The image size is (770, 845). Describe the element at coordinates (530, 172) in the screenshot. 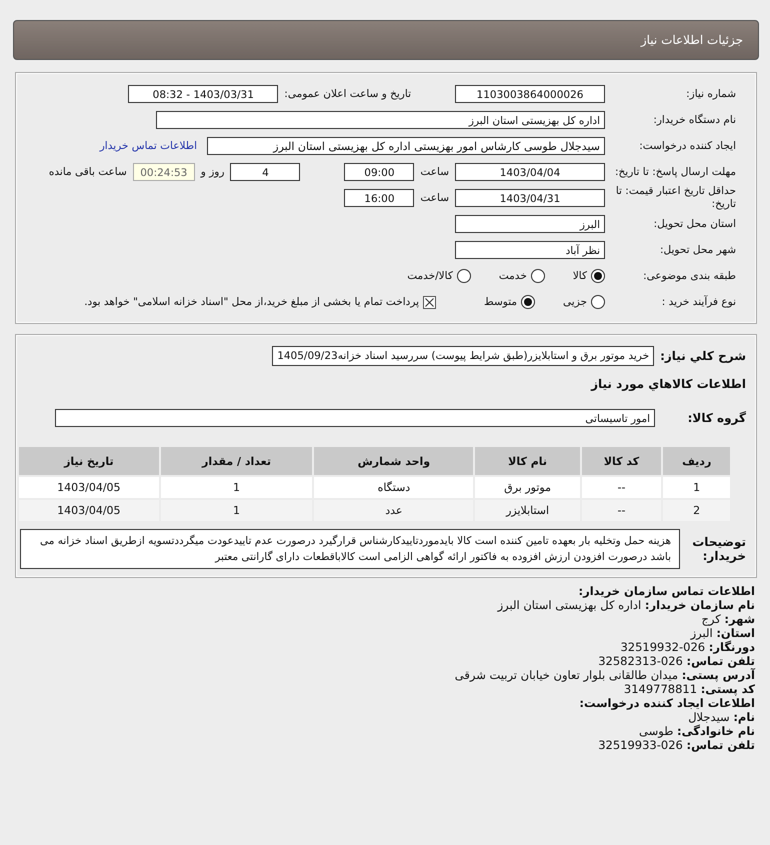

I see `deadline-date-field: 1403/04/04` at that location.